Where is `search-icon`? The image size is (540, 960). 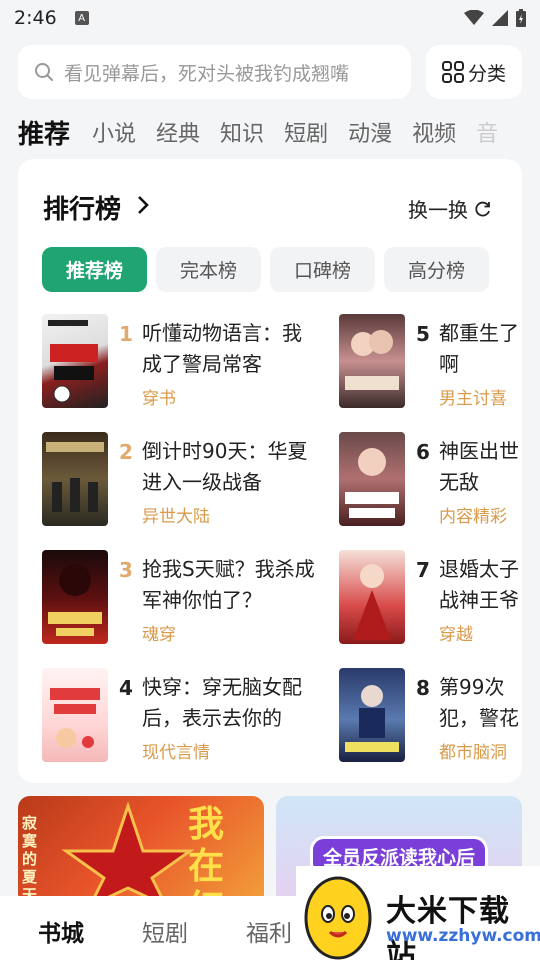
search-icon is located at coordinates (44, 72).